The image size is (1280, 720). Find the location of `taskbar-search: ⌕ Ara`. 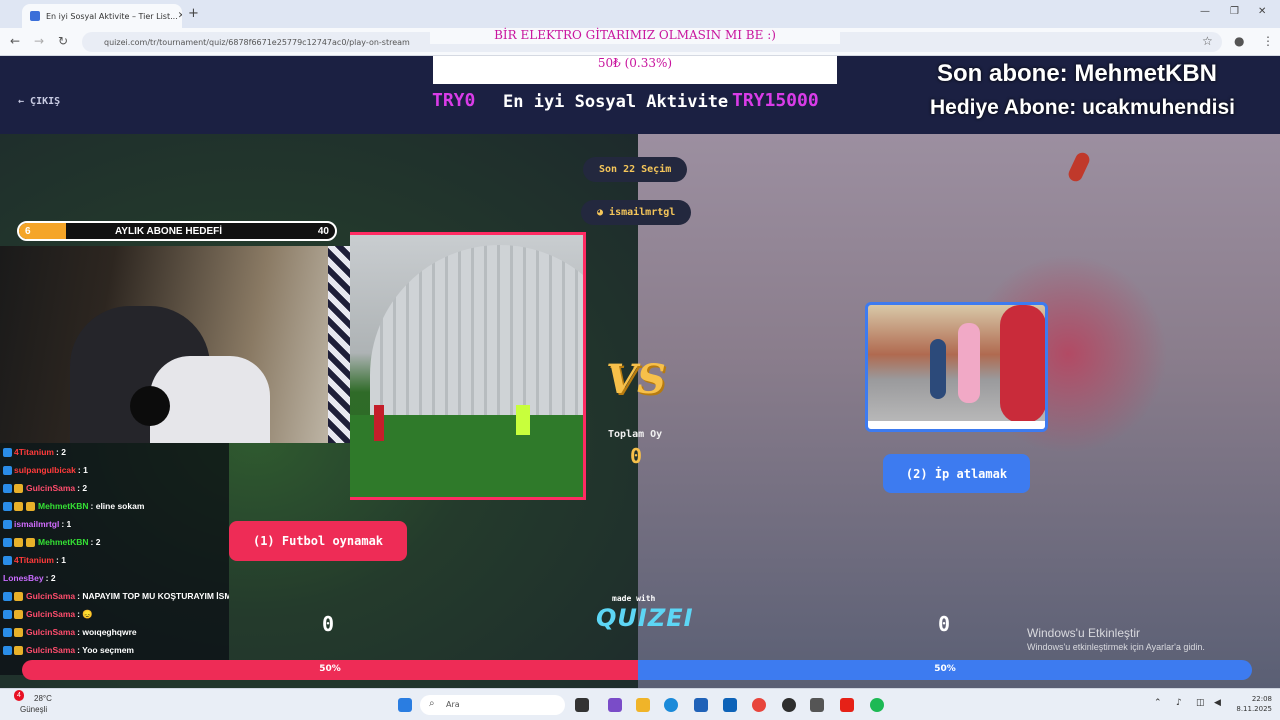

taskbar-search: ⌕ Ara is located at coordinates (492, 705).